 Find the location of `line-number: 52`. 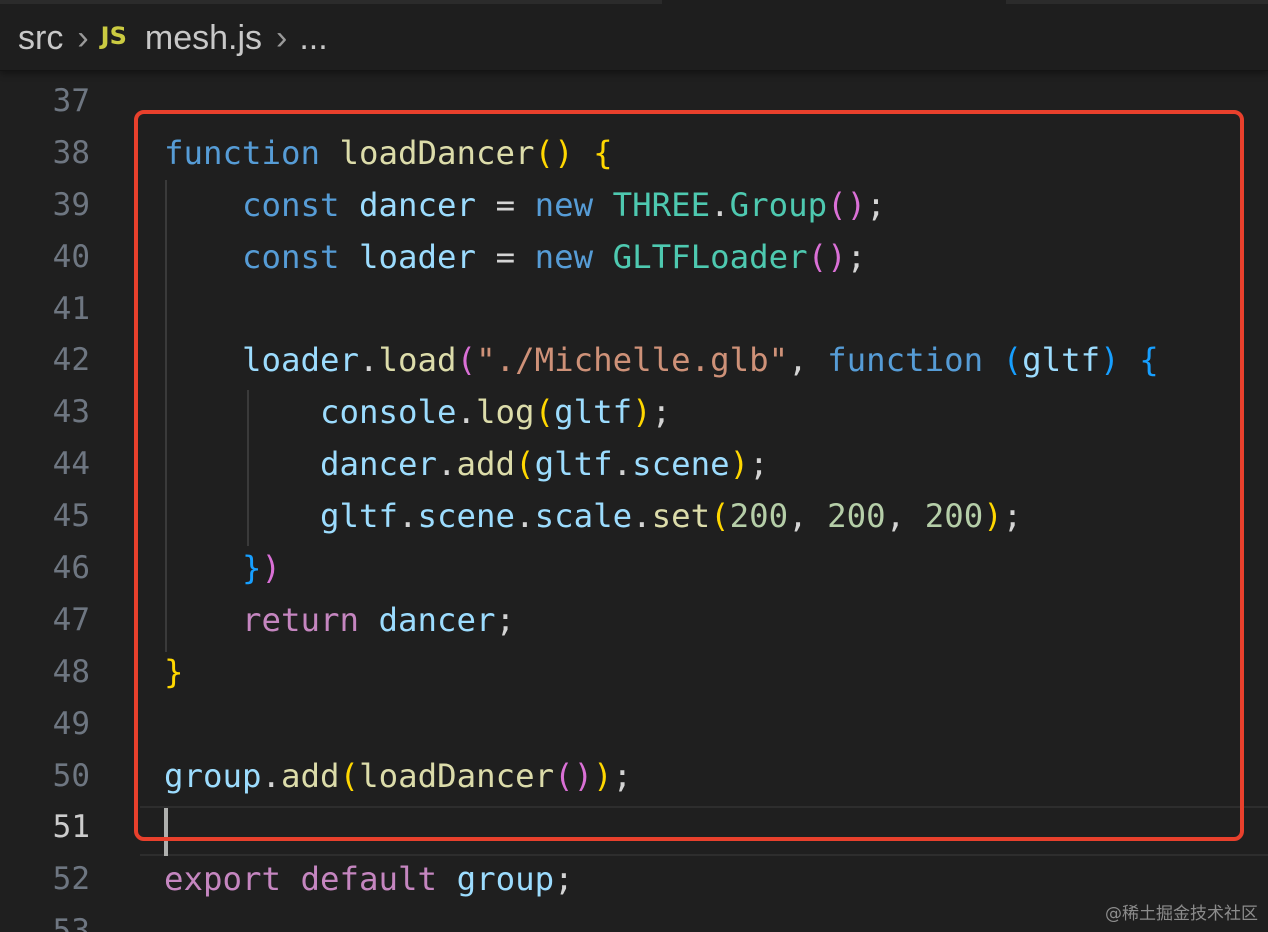

line-number: 52 is located at coordinates (71, 879).